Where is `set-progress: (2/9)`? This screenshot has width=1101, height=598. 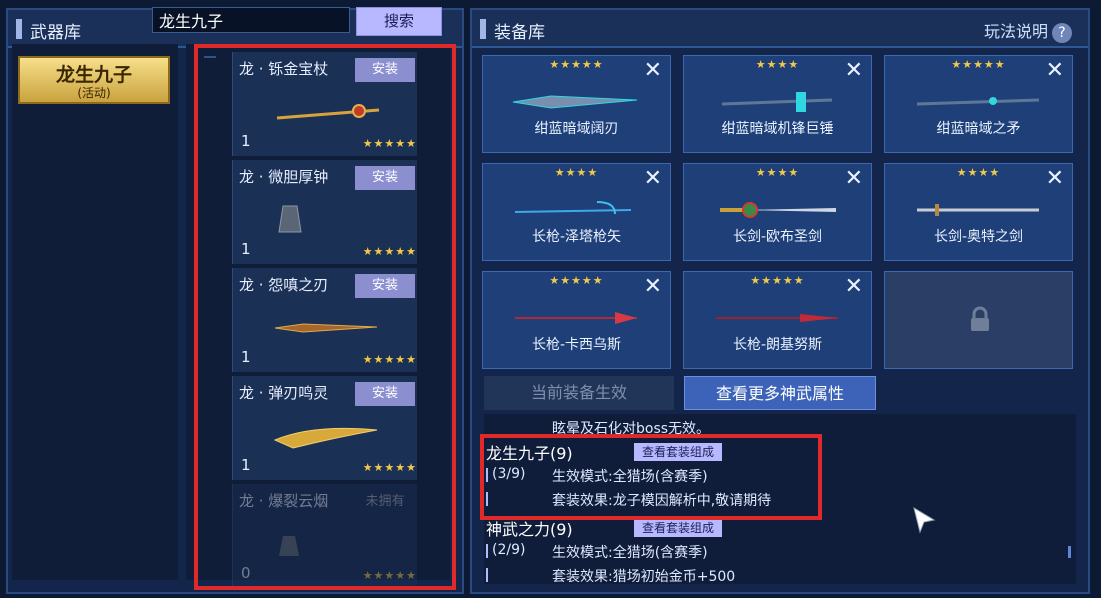
set-progress: (2/9) is located at coordinates (509, 550).